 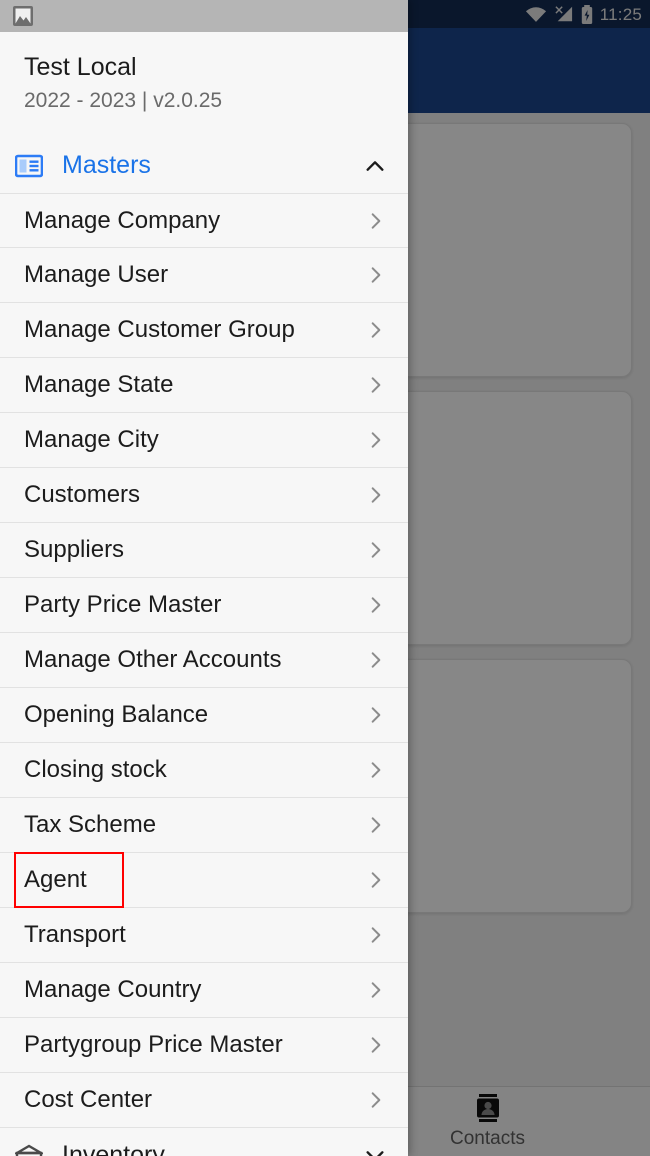 What do you see at coordinates (91, 439) in the screenshot?
I see `drawer-item-label: Manage City` at bounding box center [91, 439].